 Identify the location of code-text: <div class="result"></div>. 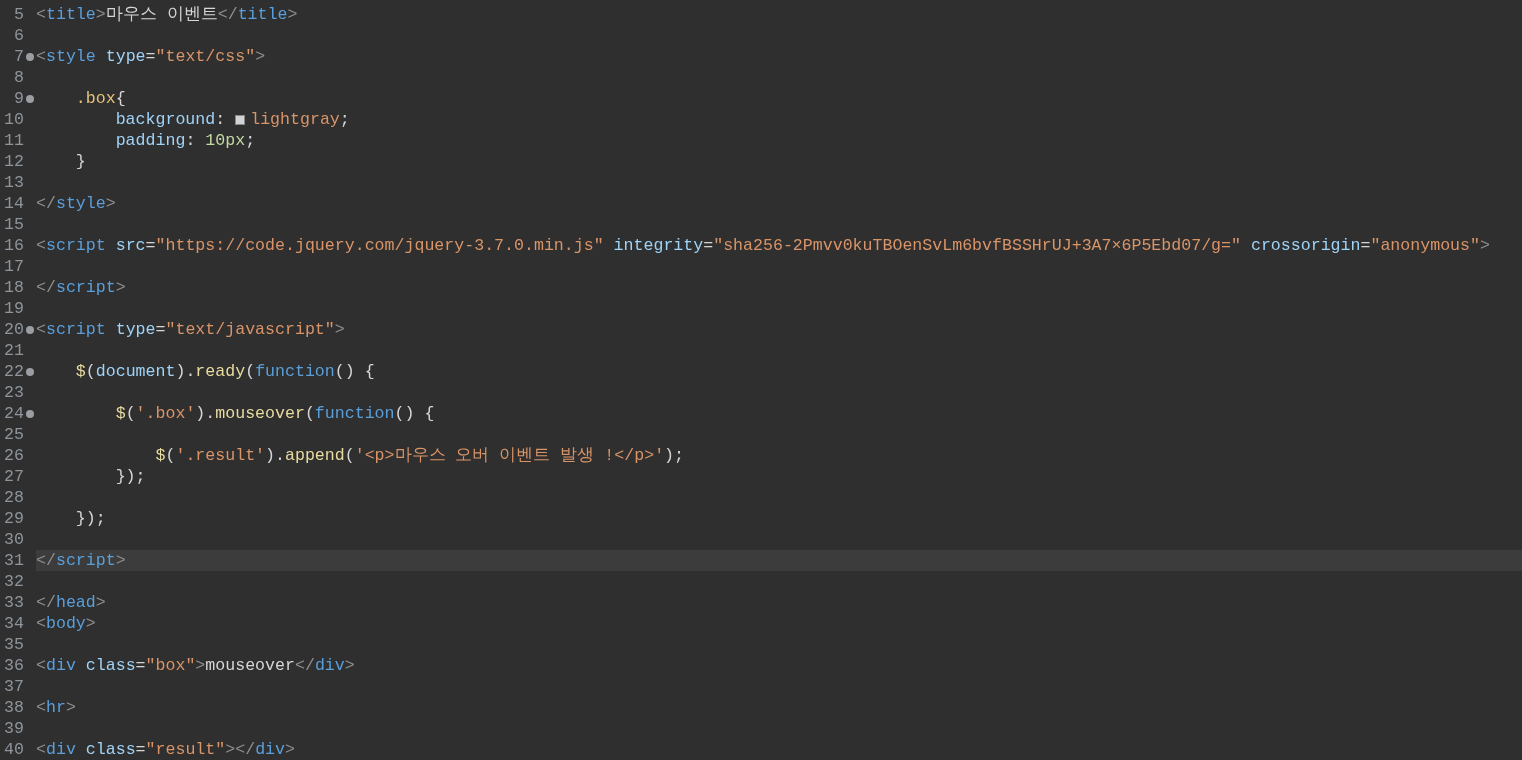
(165, 749).